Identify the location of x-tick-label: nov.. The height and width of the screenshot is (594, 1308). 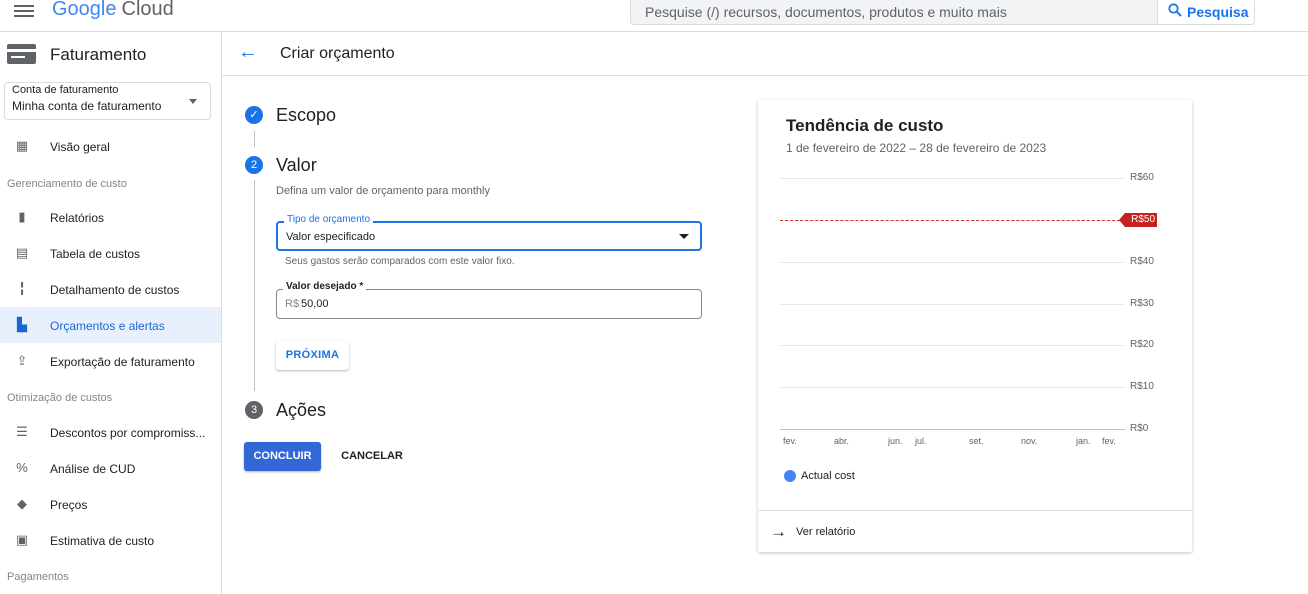
(1029, 441).